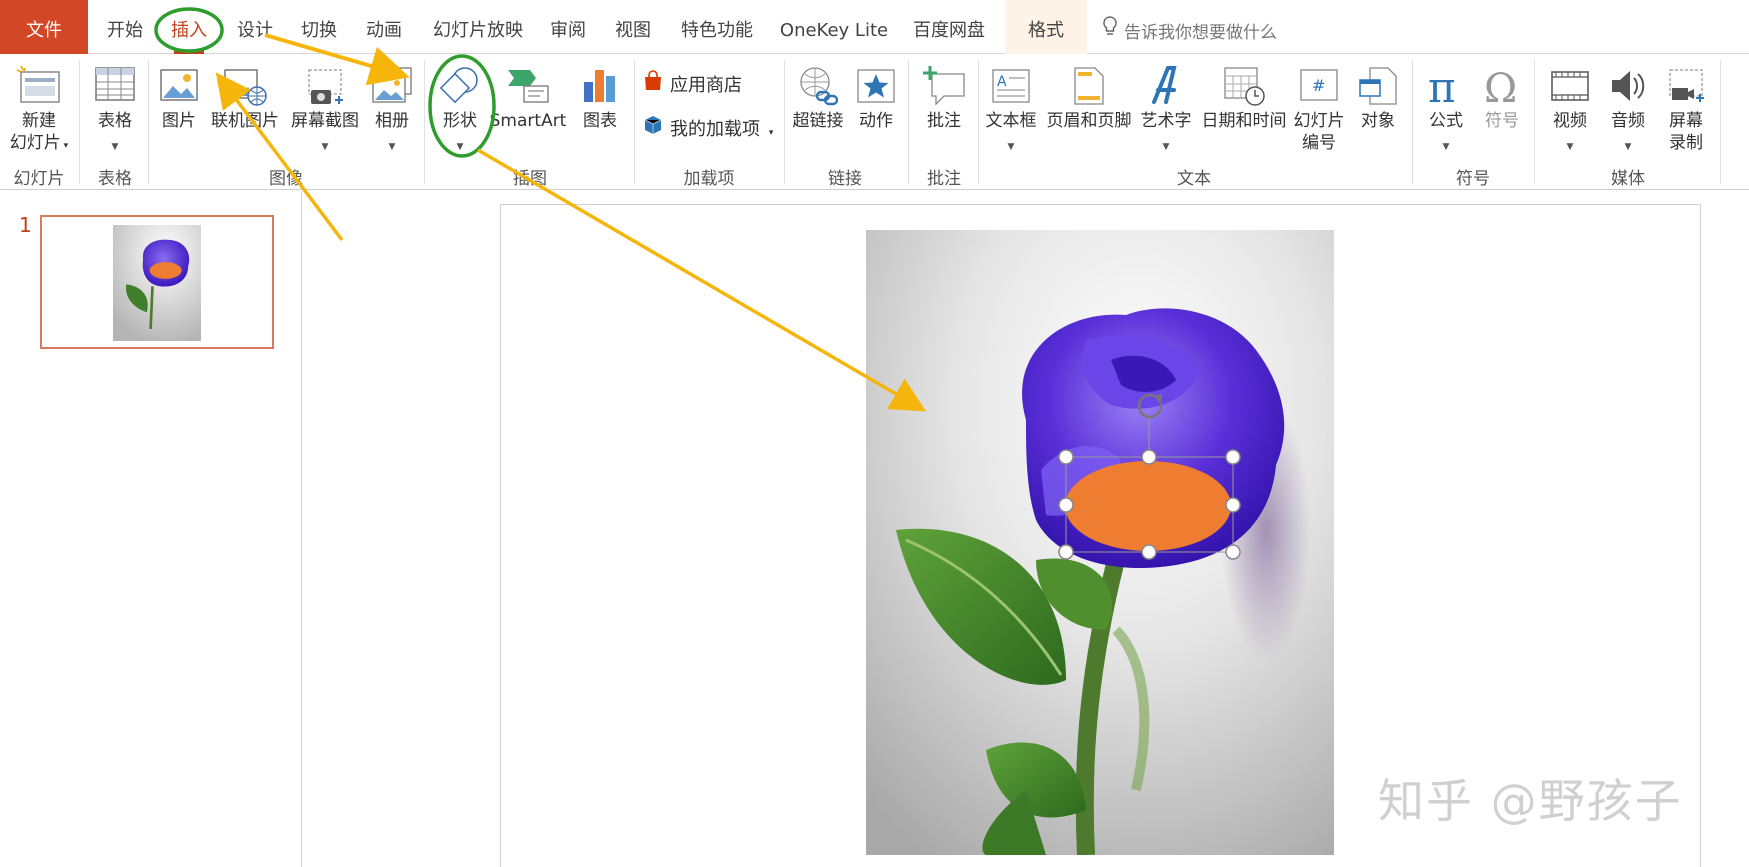 The image size is (1749, 867). Describe the element at coordinates (1011, 121) in the screenshot. I see `textbox-label: 文本框` at that location.